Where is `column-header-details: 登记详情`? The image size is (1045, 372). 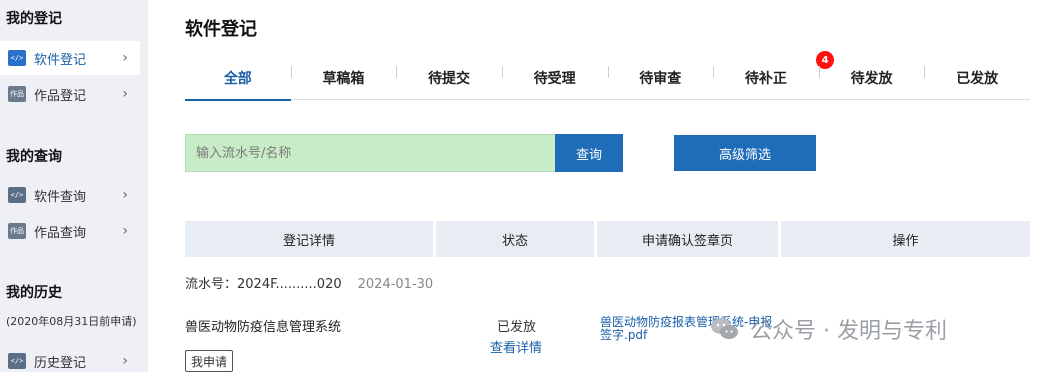
column-header-details: 登记详情 is located at coordinates (309, 239).